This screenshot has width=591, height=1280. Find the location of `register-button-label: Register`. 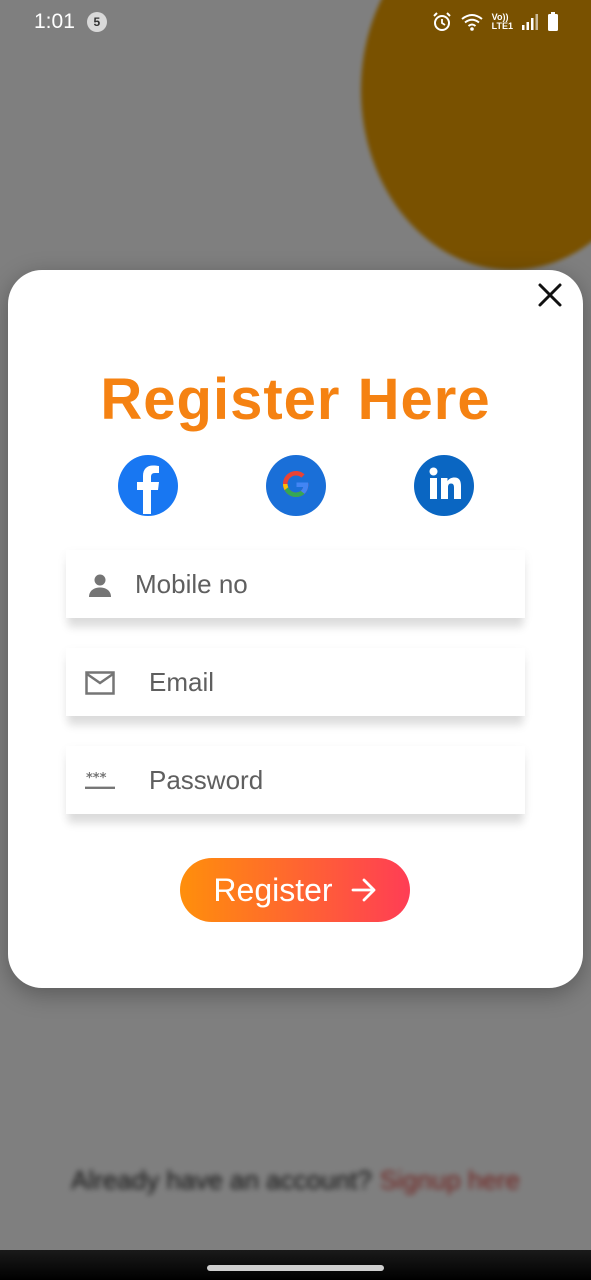

register-button-label: Register is located at coordinates (273, 889).